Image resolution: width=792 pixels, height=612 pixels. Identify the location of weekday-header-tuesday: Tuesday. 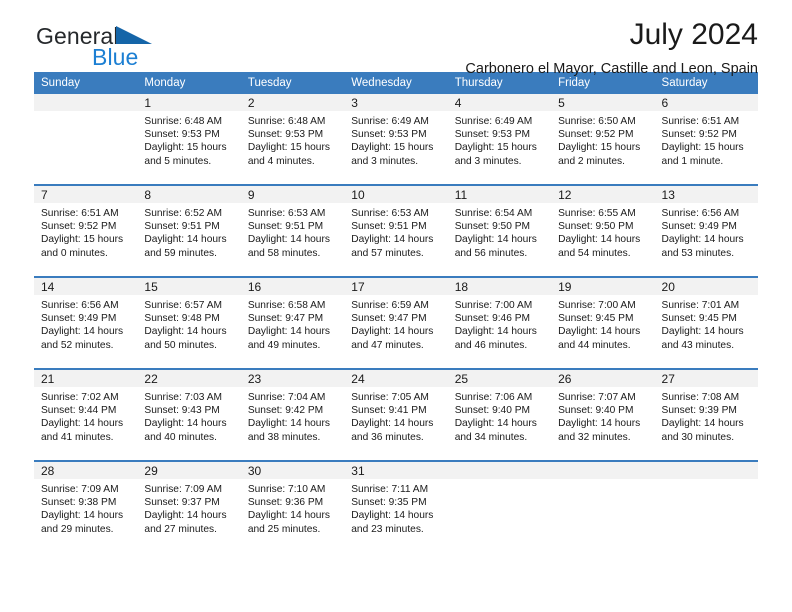
(292, 83).